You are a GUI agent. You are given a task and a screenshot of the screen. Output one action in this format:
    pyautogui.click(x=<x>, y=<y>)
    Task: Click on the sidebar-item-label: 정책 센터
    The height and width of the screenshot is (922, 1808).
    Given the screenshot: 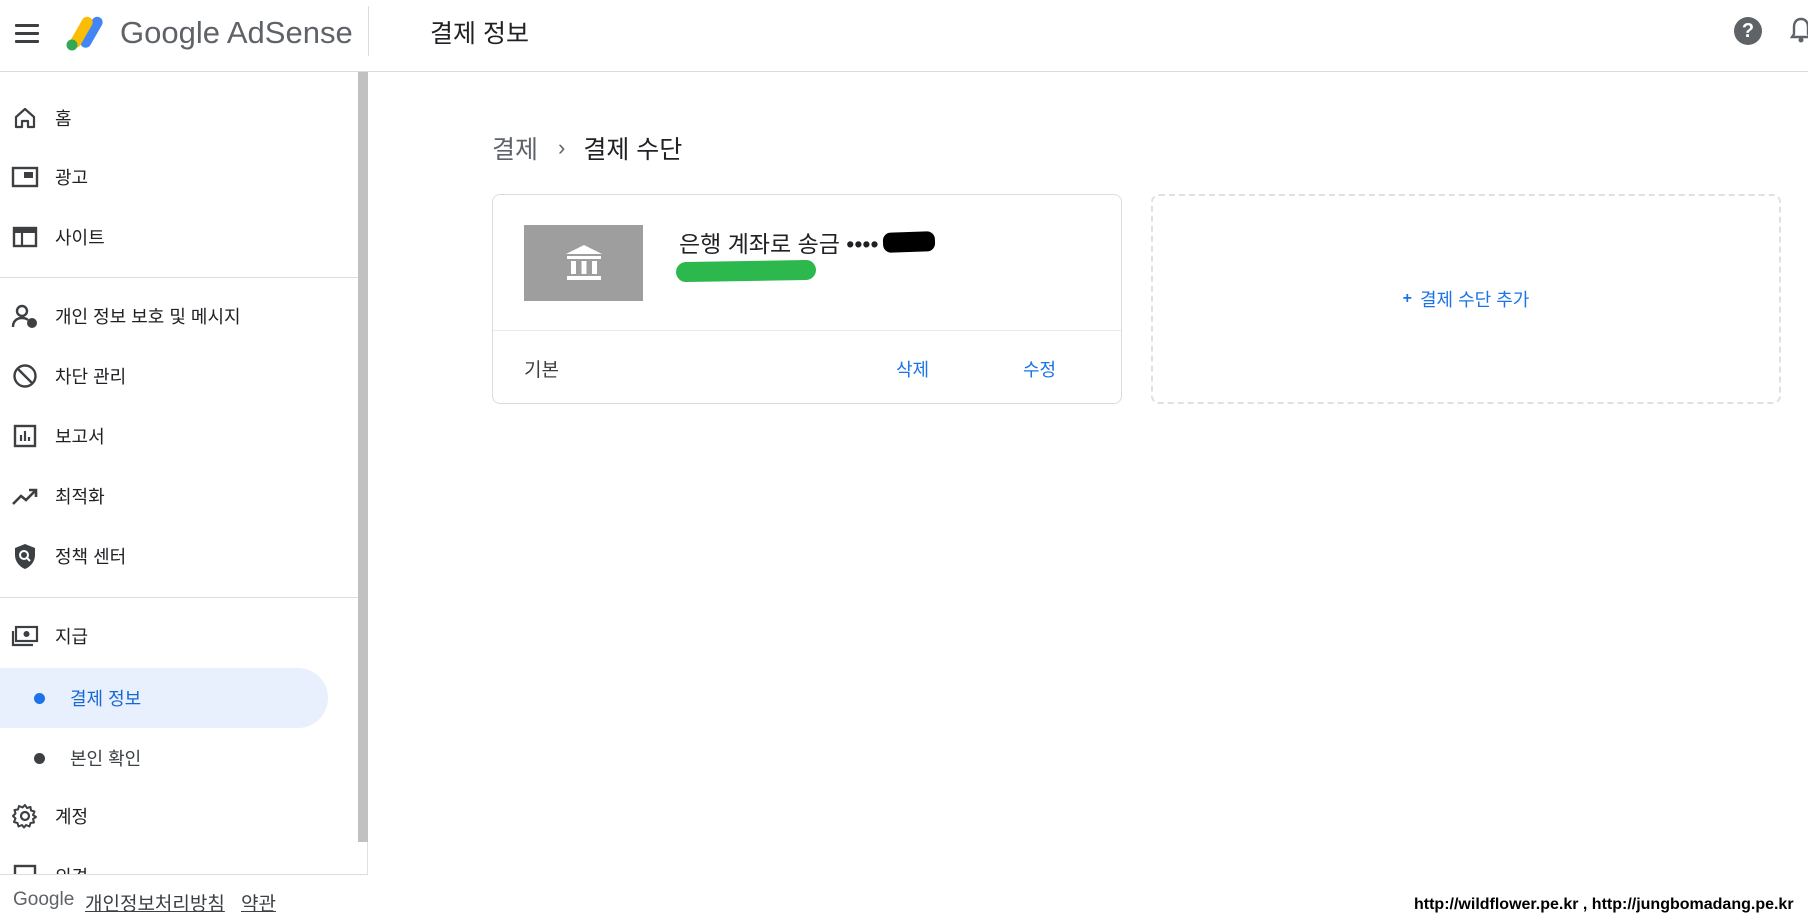 What is the action you would take?
    pyautogui.click(x=91, y=557)
    